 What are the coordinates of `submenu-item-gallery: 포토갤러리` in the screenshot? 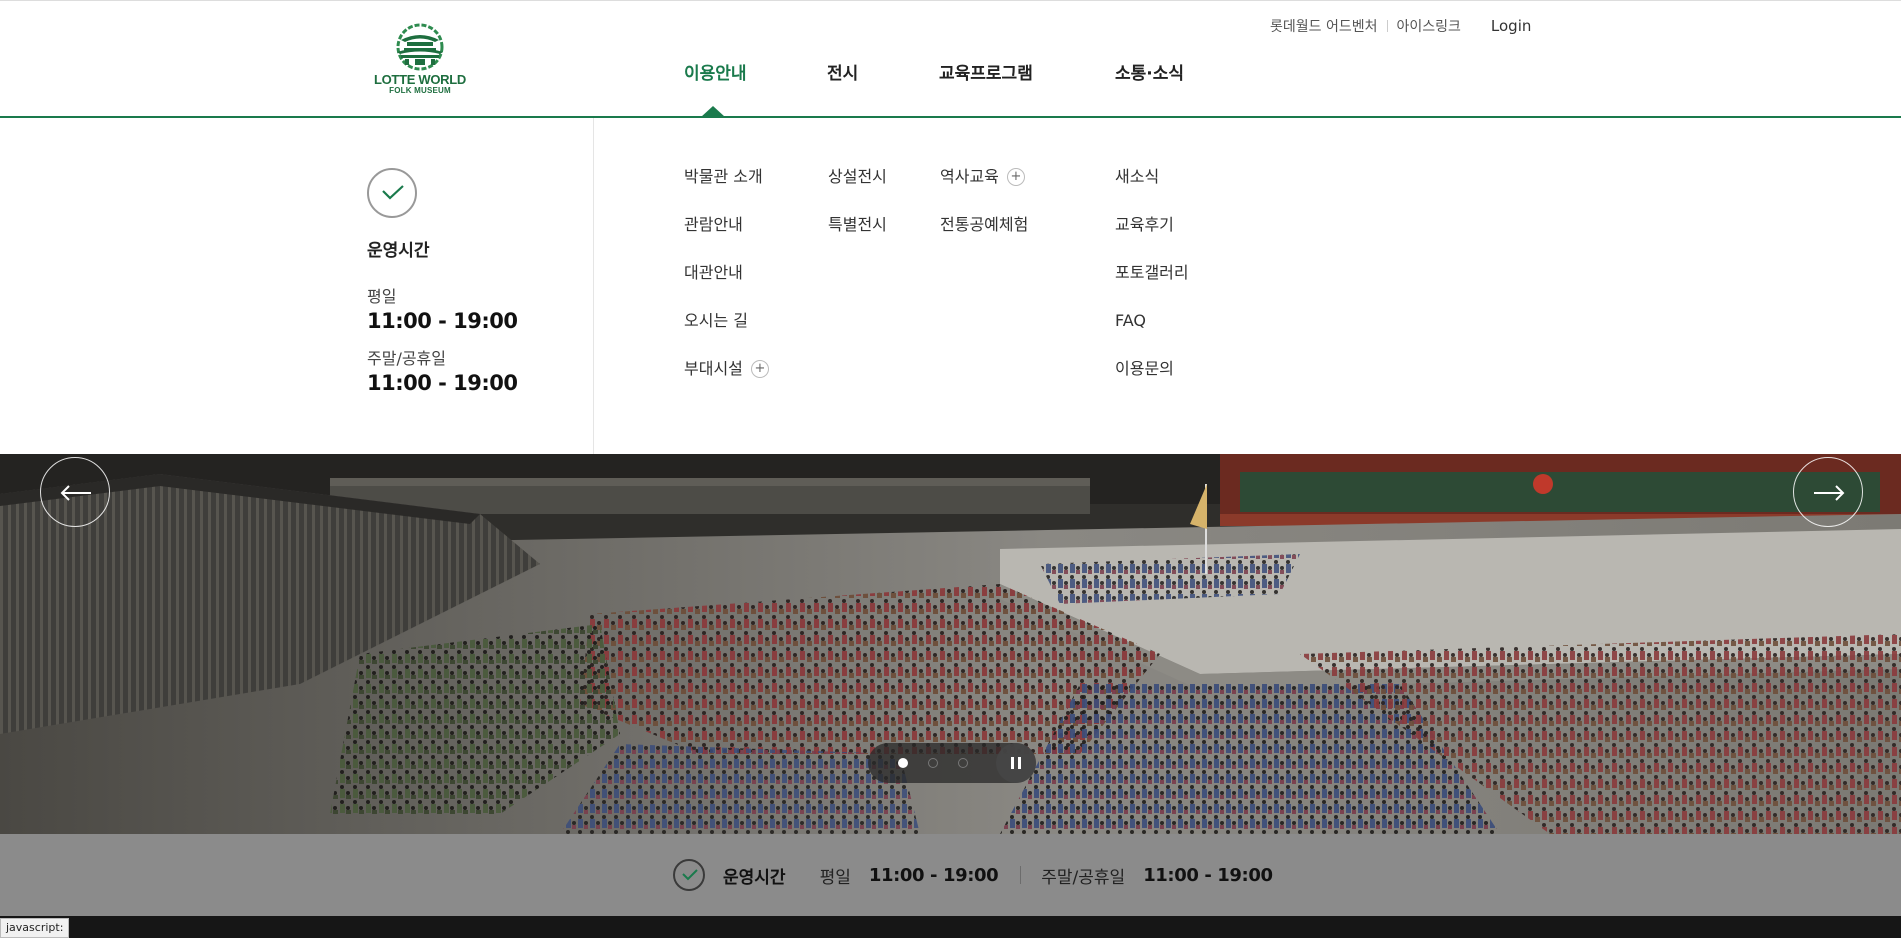 It's located at (1152, 286).